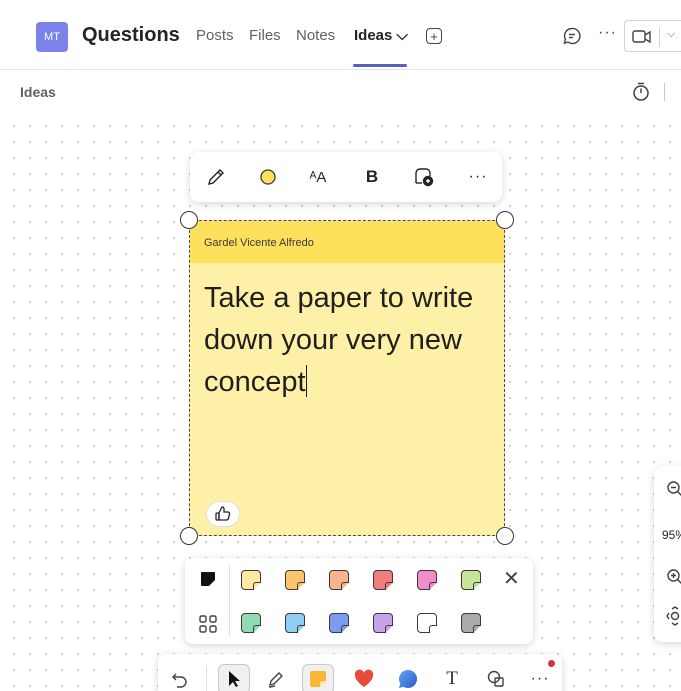 This screenshot has width=681, height=691. Describe the element at coordinates (496, 677) in the screenshot. I see `shapes-icon` at that location.